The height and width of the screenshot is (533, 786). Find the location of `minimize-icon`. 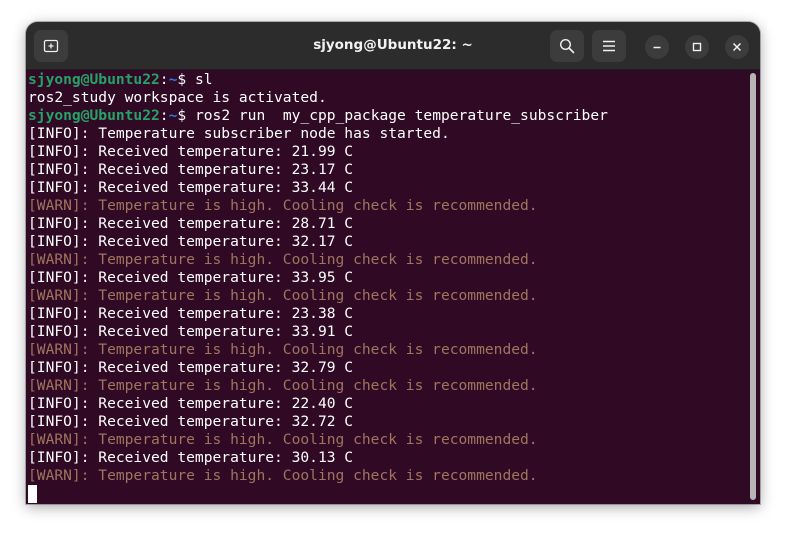

minimize-icon is located at coordinates (657, 47).